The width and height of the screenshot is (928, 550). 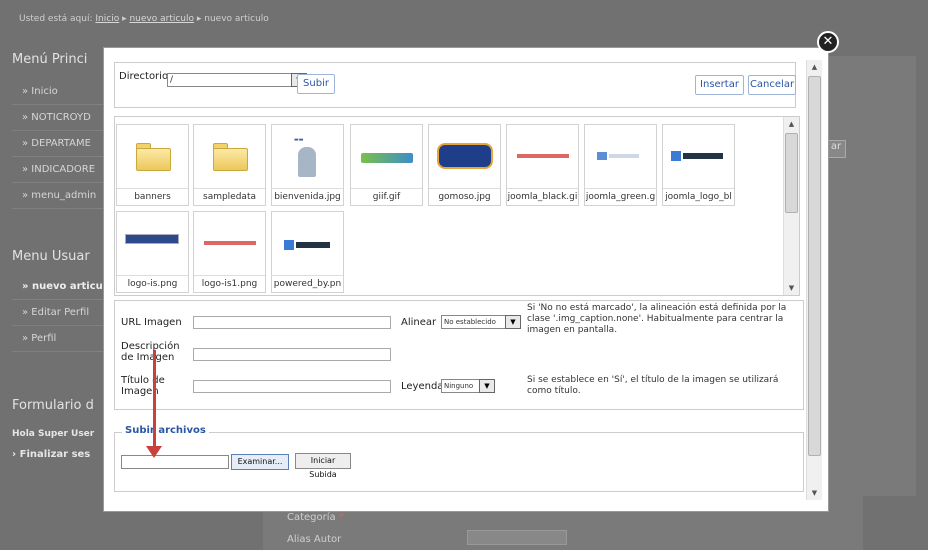 What do you see at coordinates (422, 386) in the screenshot?
I see `leyenda-label: Leyenda` at bounding box center [422, 386].